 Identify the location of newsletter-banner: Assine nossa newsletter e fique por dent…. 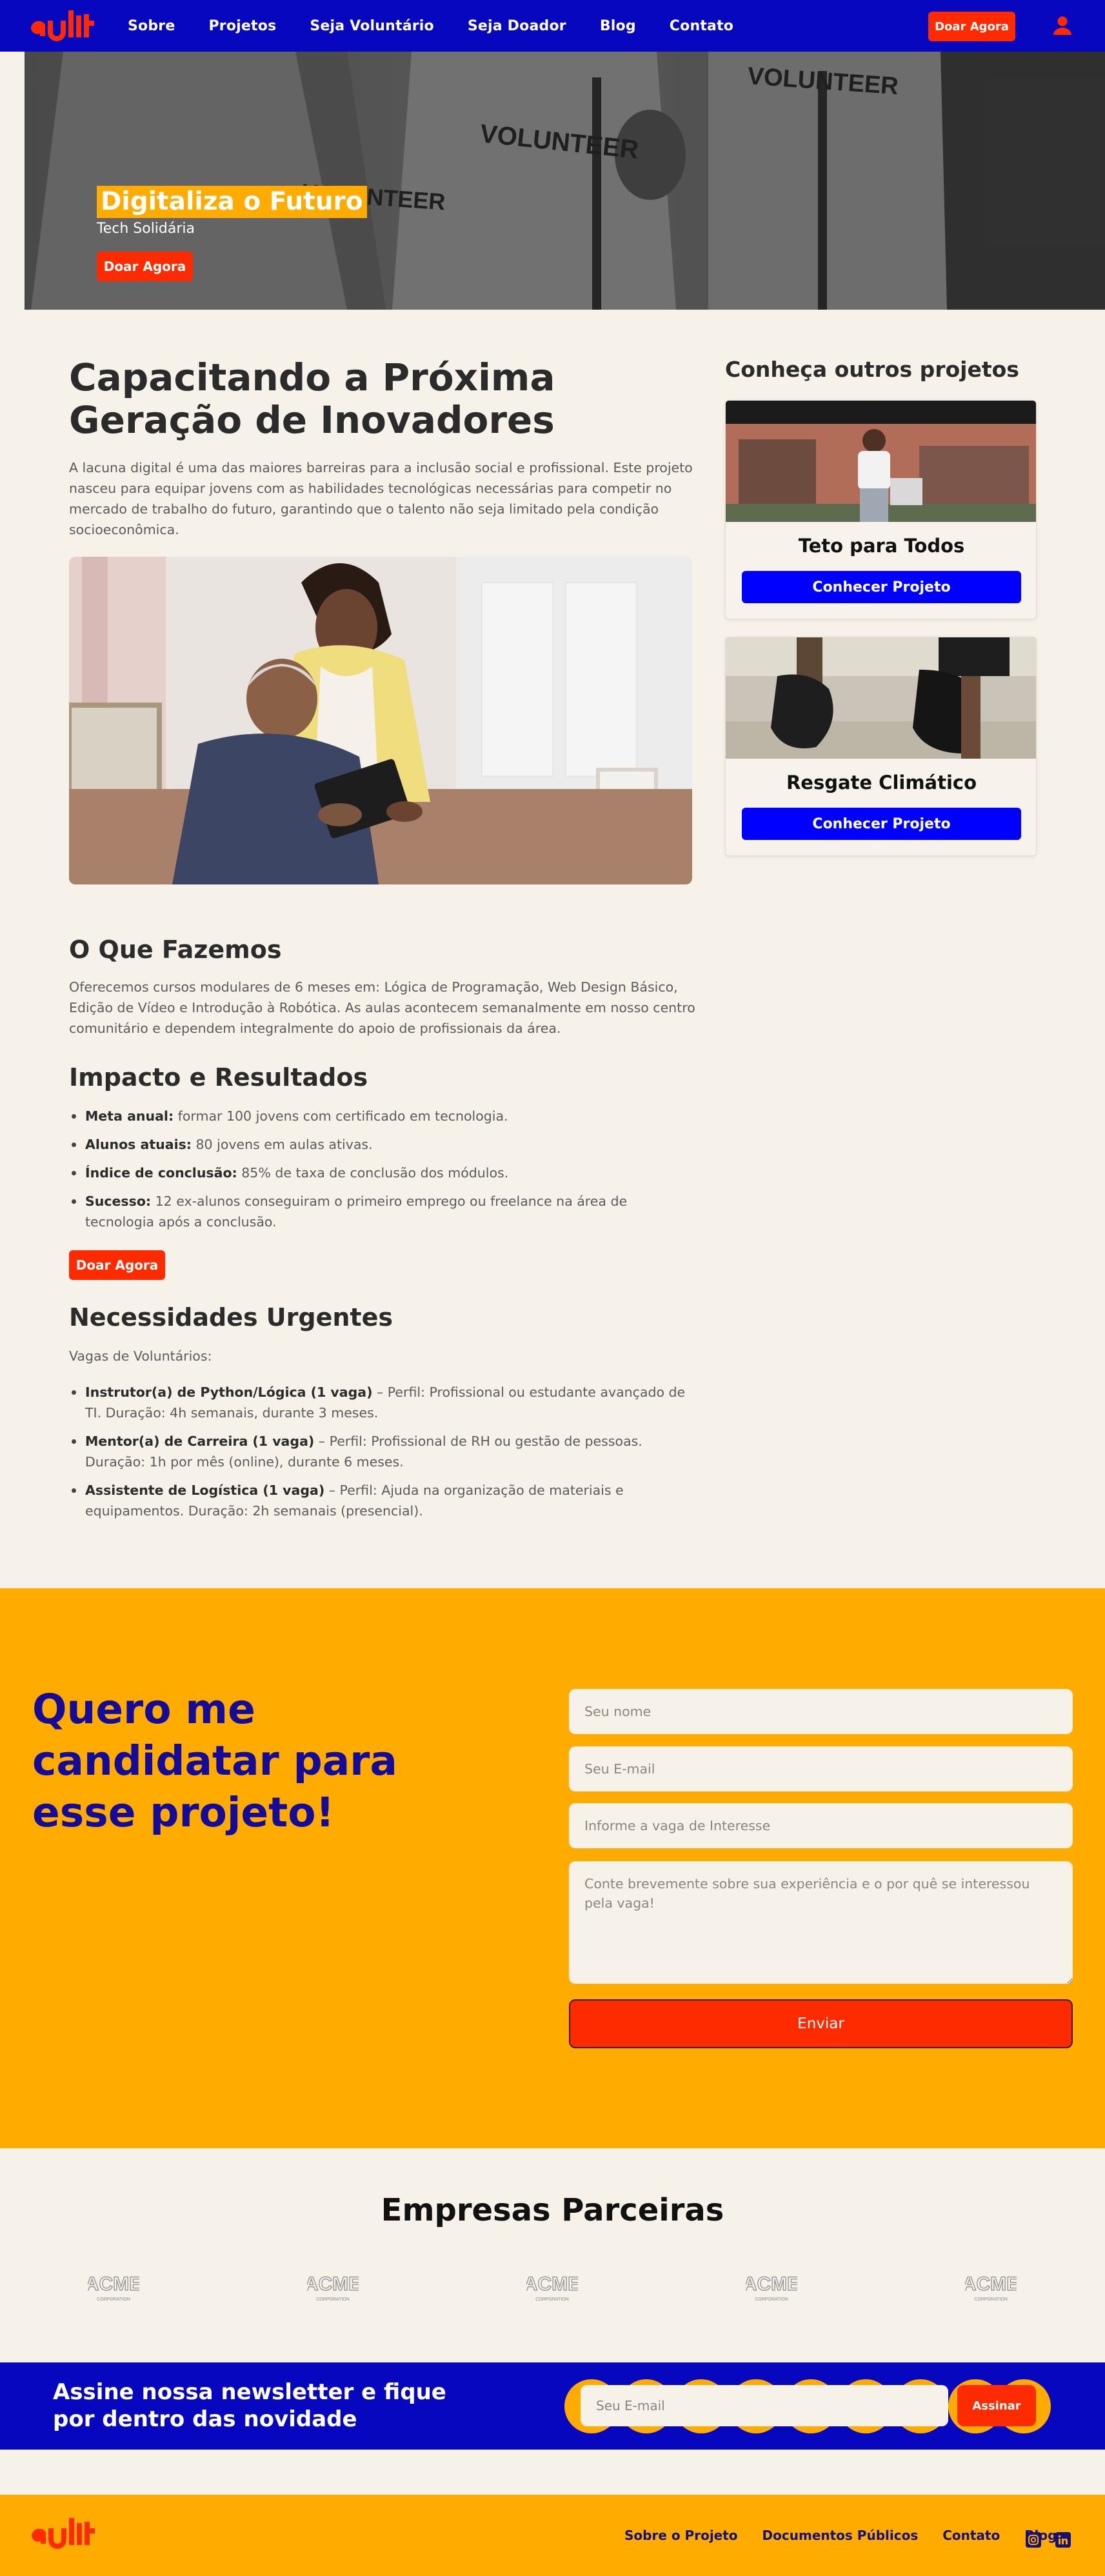
(552, 2406).